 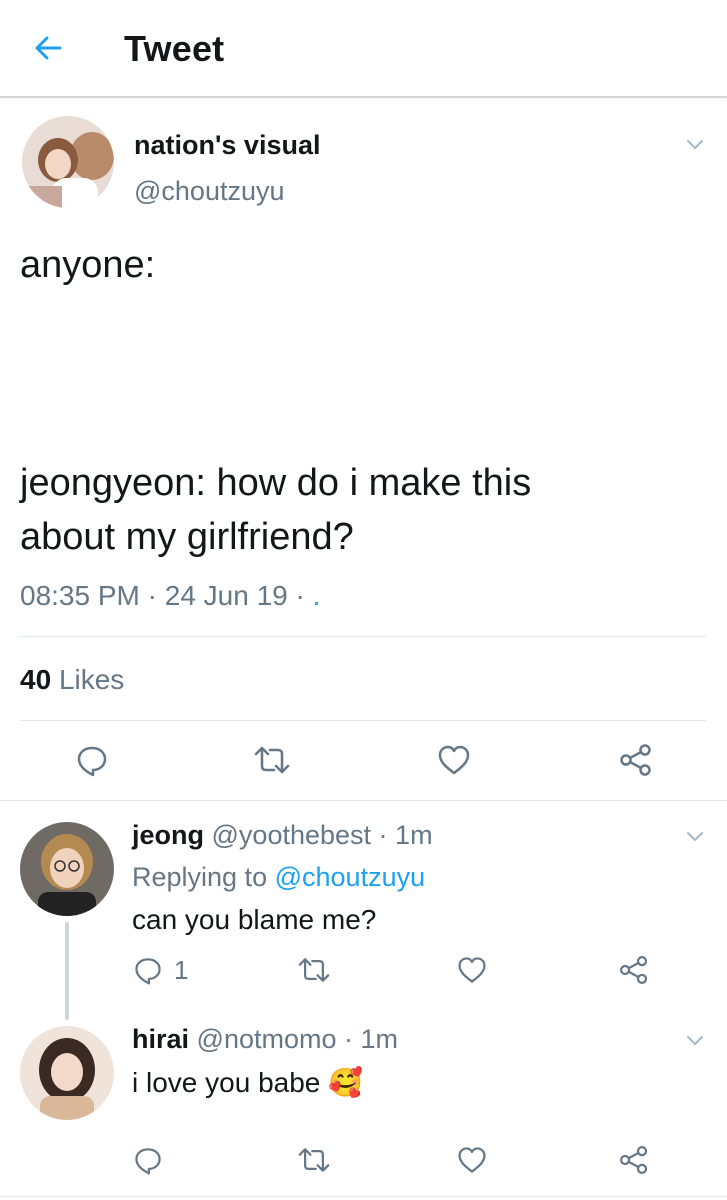 What do you see at coordinates (350, 877) in the screenshot?
I see `replying-to-handle: @choutzuyu` at bounding box center [350, 877].